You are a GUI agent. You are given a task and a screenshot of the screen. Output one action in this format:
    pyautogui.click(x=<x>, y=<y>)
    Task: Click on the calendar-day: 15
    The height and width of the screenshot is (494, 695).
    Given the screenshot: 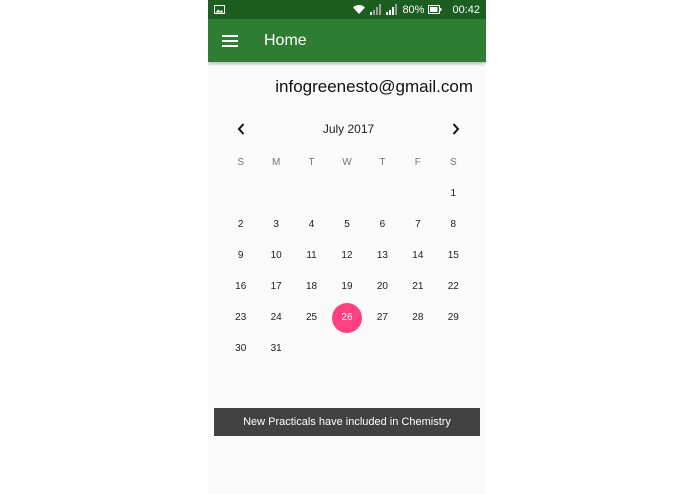 What is the action you would take?
    pyautogui.click(x=453, y=255)
    